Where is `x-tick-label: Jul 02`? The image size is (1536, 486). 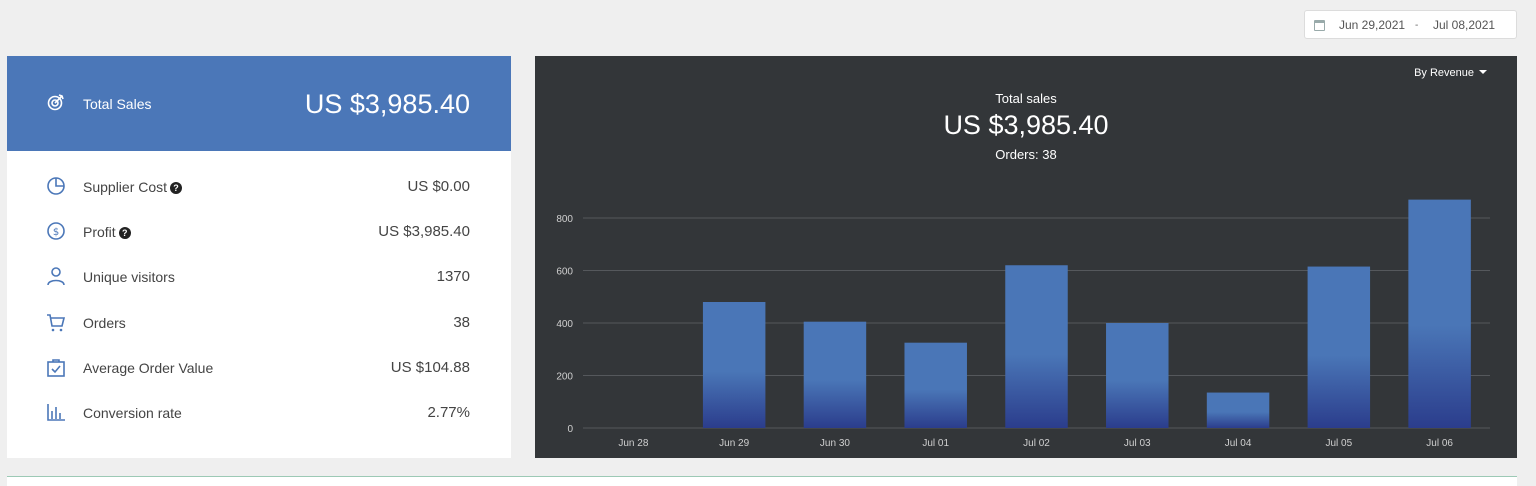 x-tick-label: Jul 02 is located at coordinates (1036, 443).